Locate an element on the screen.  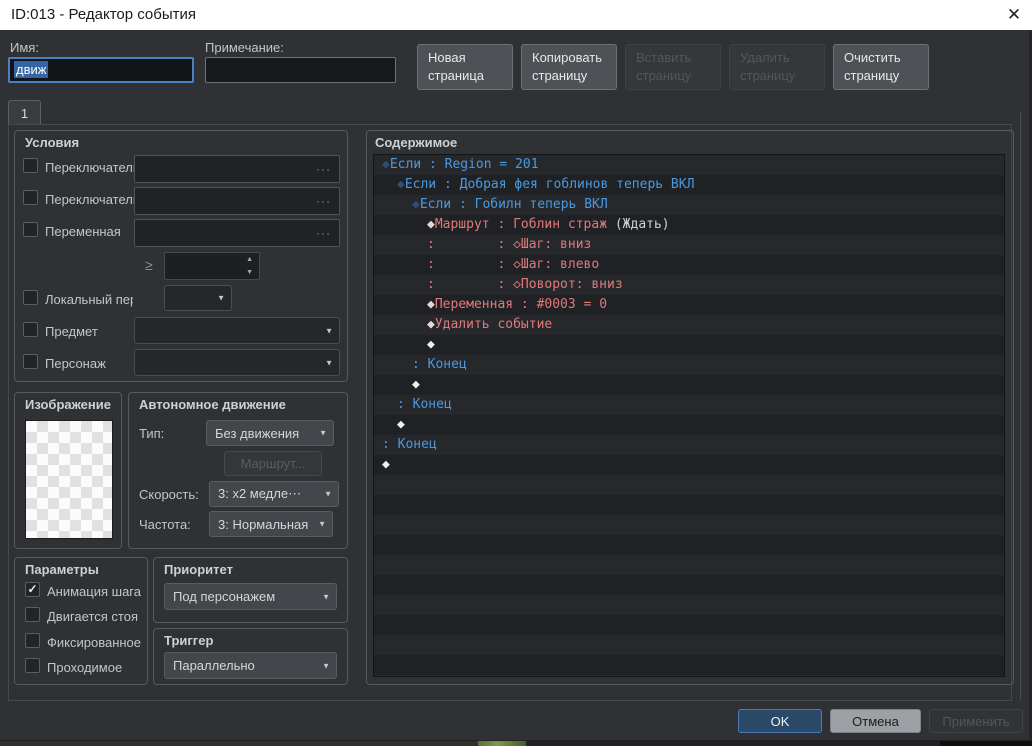
movement-type-label: Тип: is located at coordinates (152, 433).